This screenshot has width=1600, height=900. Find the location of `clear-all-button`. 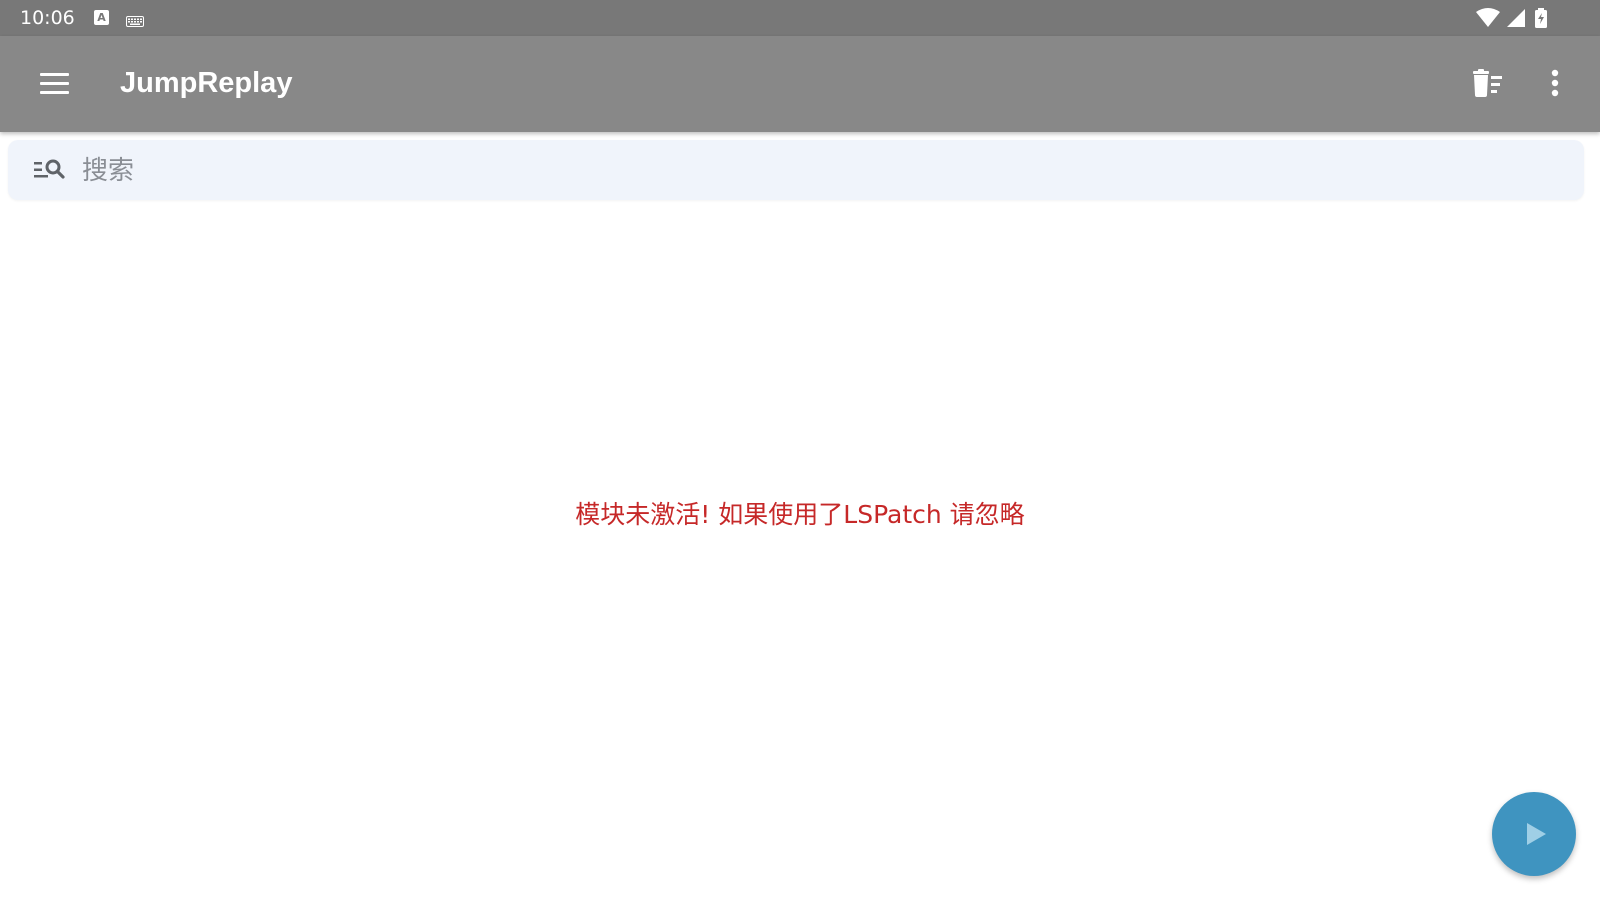

clear-all-button is located at coordinates (1488, 84).